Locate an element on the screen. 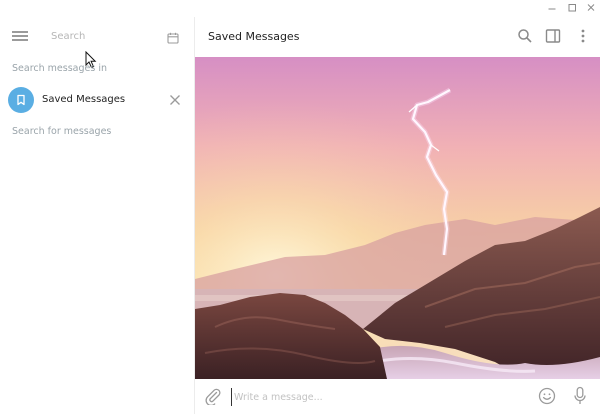 This screenshot has height=414, width=600. message-input is located at coordinates (381, 397).